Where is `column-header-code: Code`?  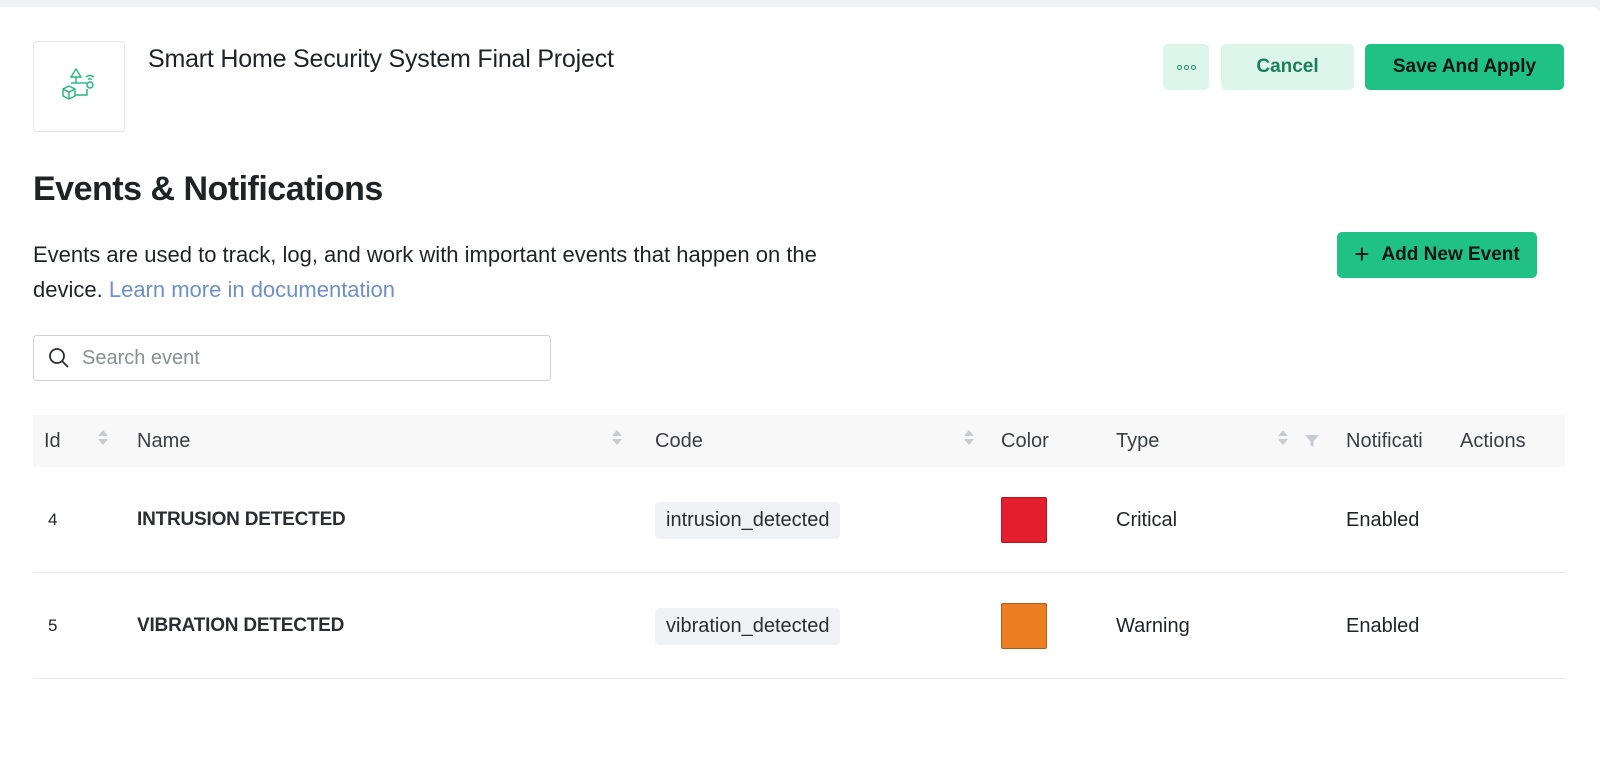
column-header-code: Code is located at coordinates (679, 441).